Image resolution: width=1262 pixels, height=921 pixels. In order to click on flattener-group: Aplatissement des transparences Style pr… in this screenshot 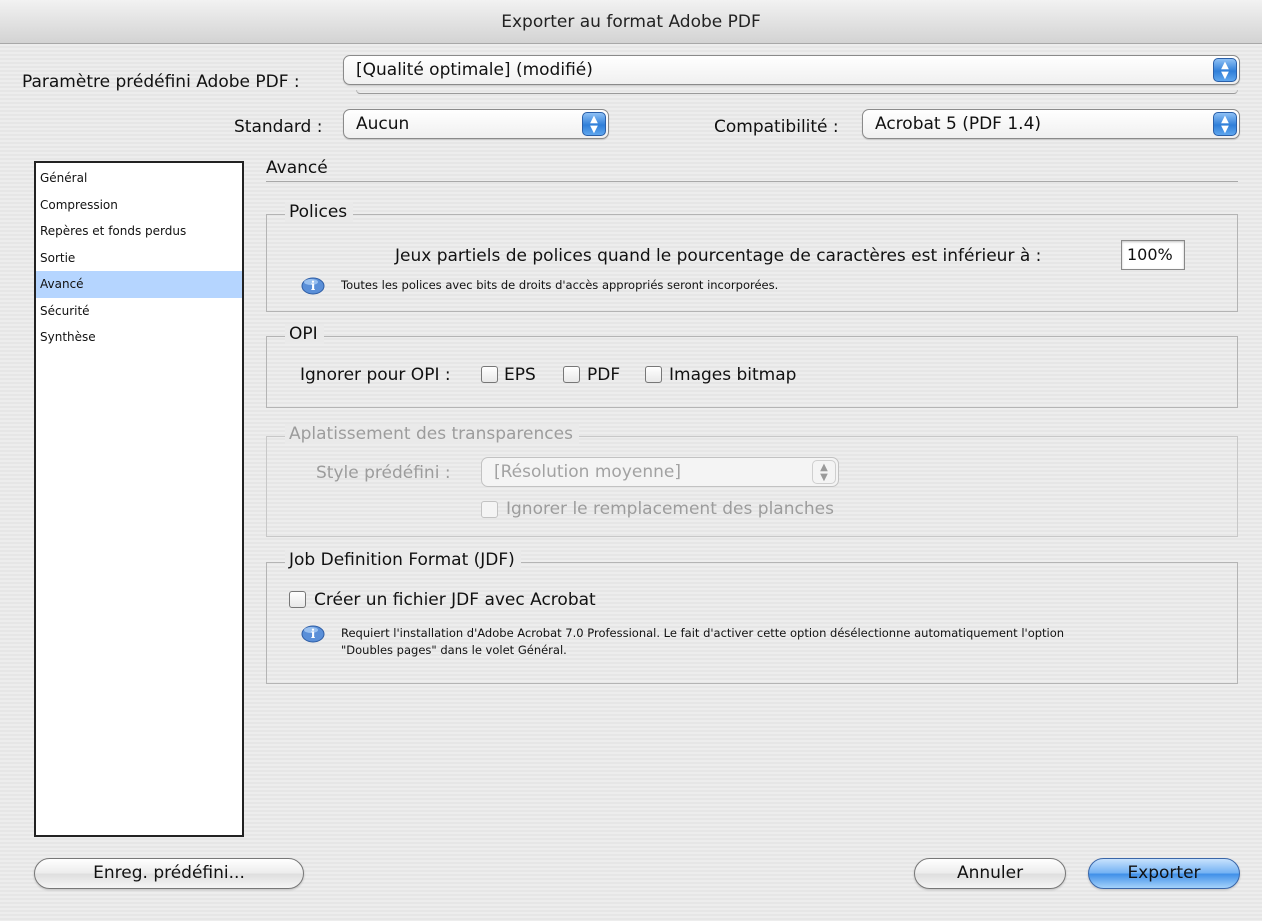, I will do `click(752, 480)`.